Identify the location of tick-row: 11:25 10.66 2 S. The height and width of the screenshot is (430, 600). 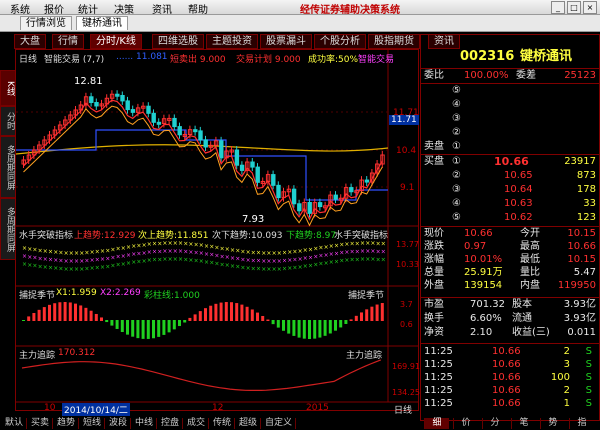
(510, 391).